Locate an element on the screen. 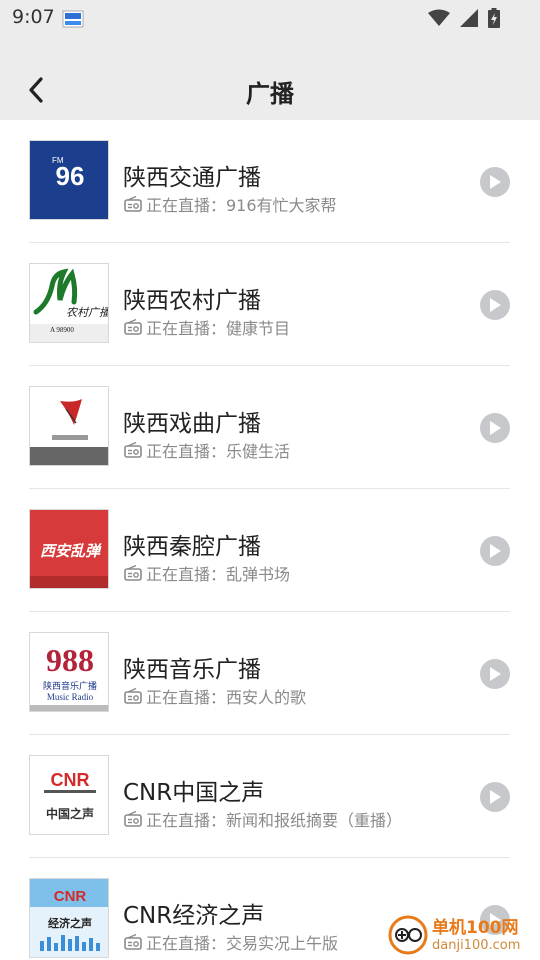 This screenshot has width=540, height=960. station-logo: CNR 经济之声 is located at coordinates (69, 918).